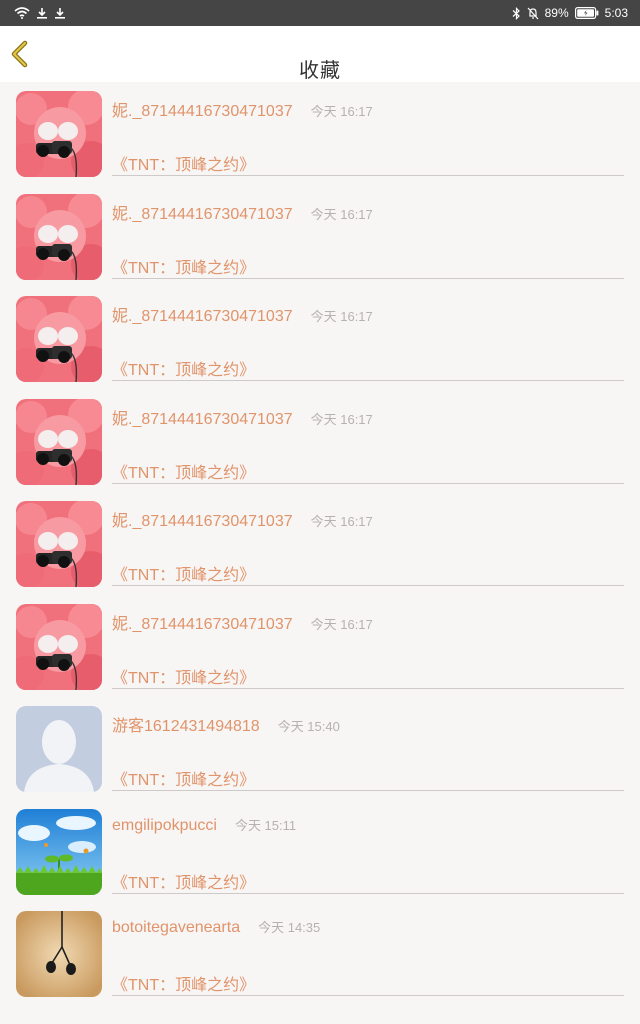  What do you see at coordinates (616, 13) in the screenshot?
I see `clock: 5:03` at bounding box center [616, 13].